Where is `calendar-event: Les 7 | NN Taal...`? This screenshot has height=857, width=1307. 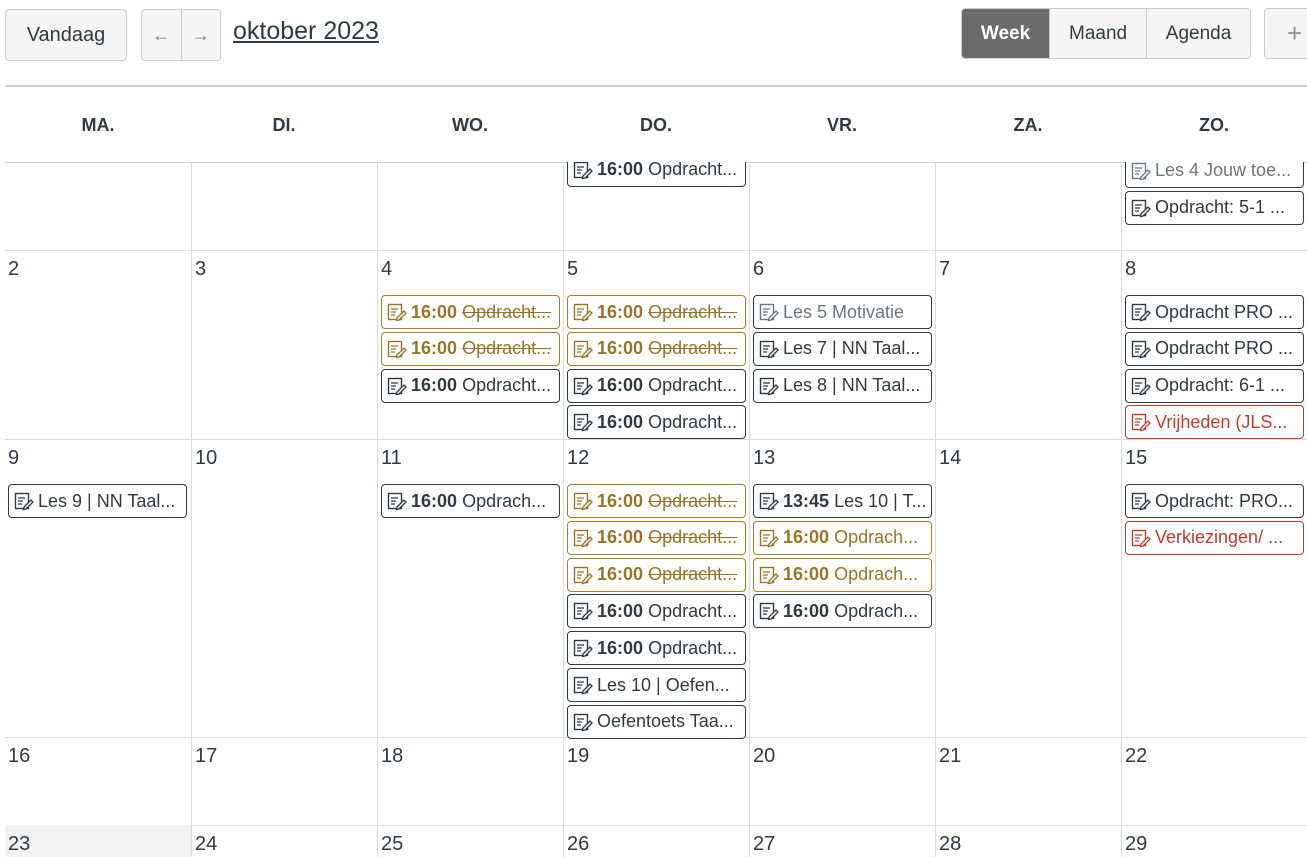 calendar-event: Les 7 | NN Taal... is located at coordinates (842, 348).